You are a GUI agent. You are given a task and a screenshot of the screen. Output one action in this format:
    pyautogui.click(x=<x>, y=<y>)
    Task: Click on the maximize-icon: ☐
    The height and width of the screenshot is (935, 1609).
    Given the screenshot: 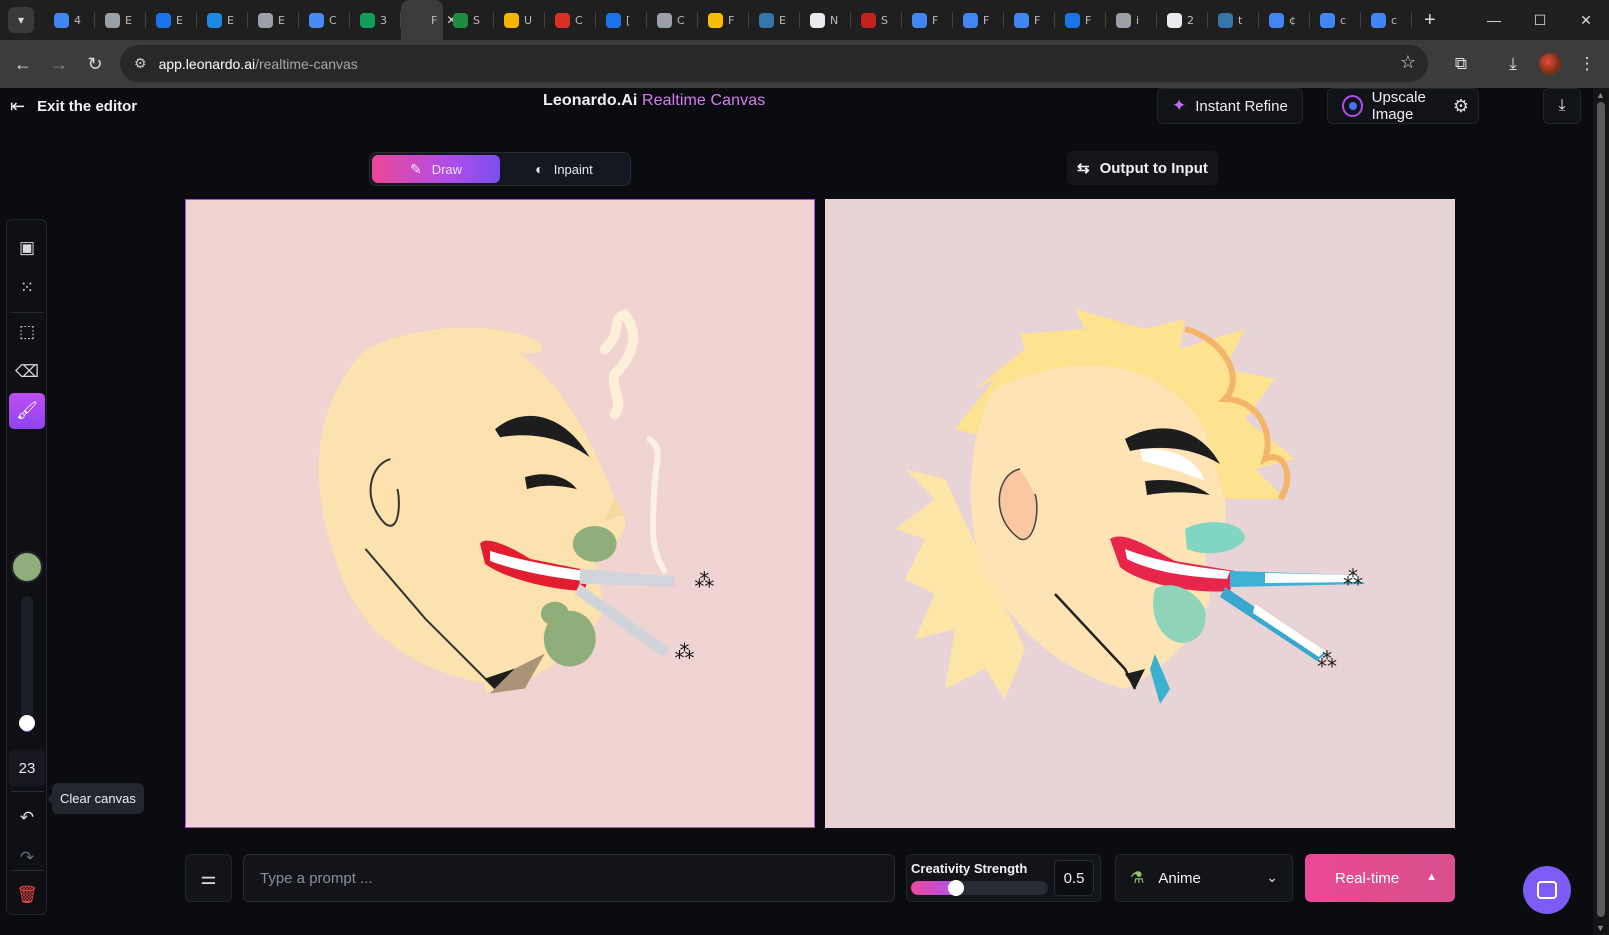 What is the action you would take?
    pyautogui.click(x=1540, y=20)
    